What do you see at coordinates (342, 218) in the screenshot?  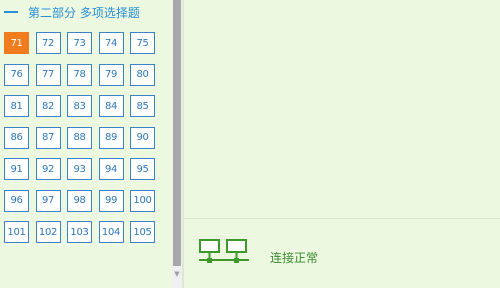 I see `divider` at bounding box center [342, 218].